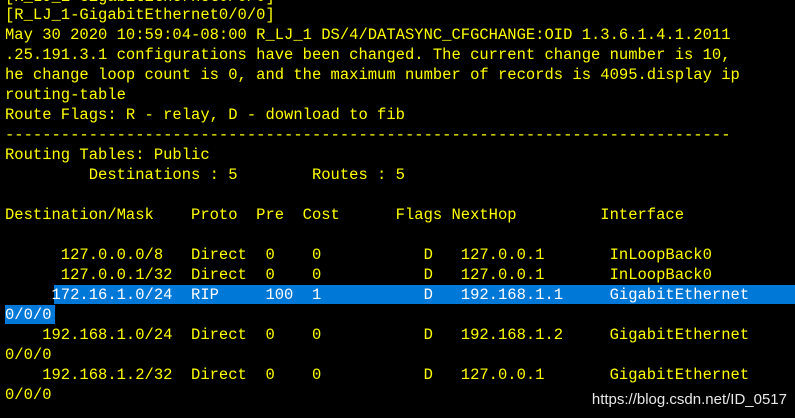  What do you see at coordinates (65, 95) in the screenshot?
I see `terminal-line-command: routing-table` at bounding box center [65, 95].